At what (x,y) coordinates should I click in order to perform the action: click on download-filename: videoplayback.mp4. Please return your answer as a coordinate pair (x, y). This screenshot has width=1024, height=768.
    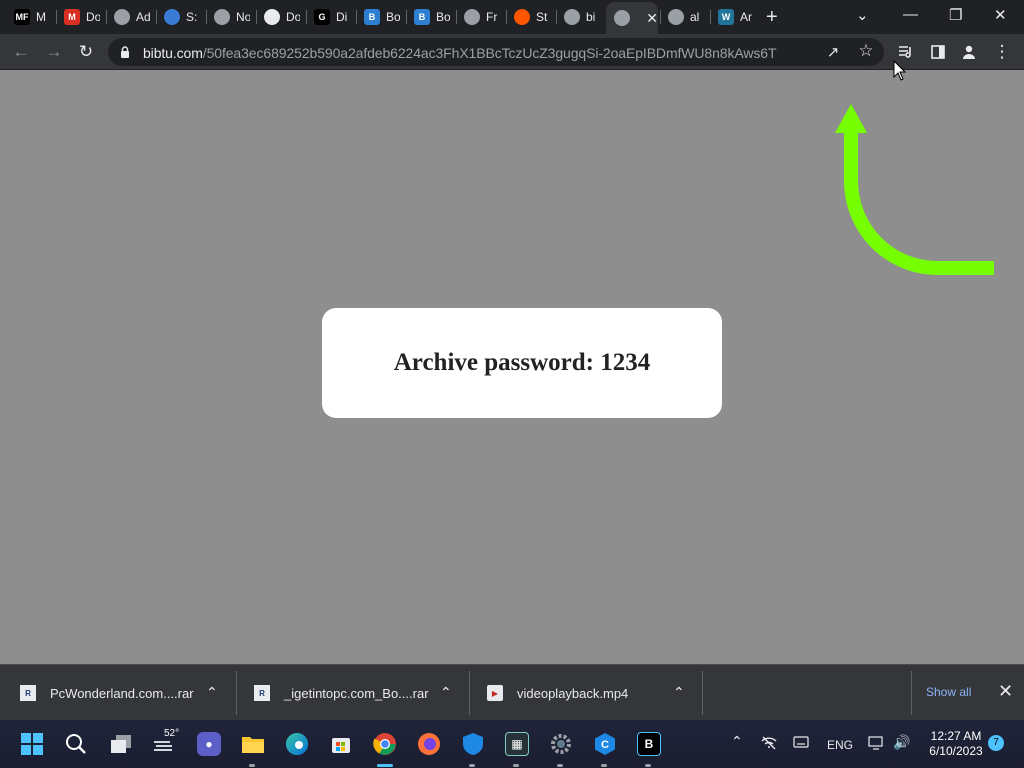
    Looking at the image, I should click on (573, 693).